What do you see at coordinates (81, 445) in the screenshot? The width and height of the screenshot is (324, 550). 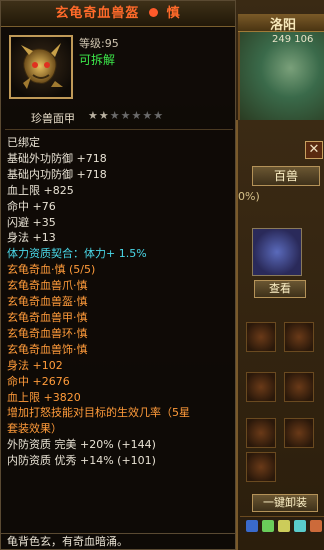 I see `attribute-line: 外防资质 完美 +20% (+144)` at bounding box center [81, 445].